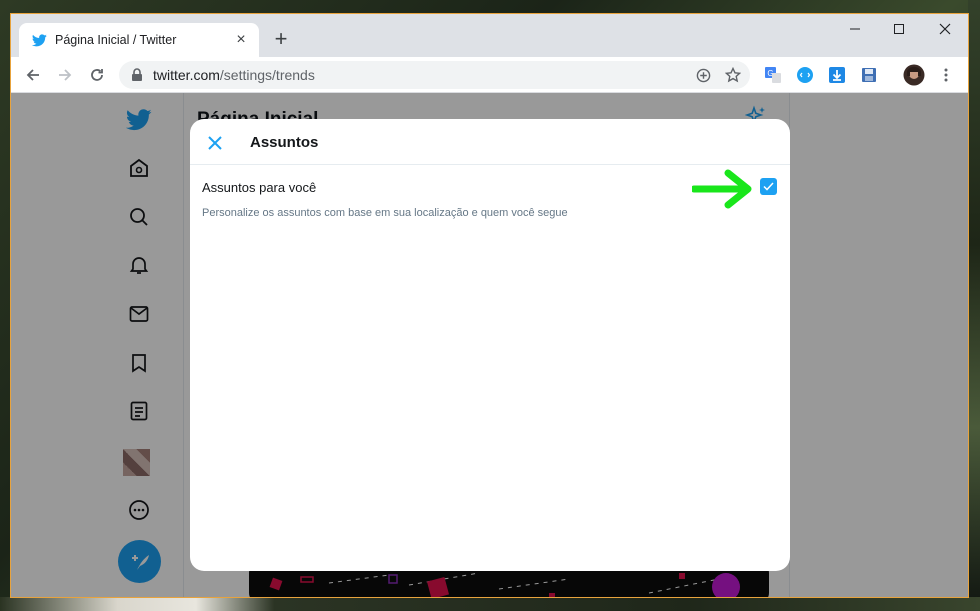  I want to click on add-circle-icon, so click(703, 75).